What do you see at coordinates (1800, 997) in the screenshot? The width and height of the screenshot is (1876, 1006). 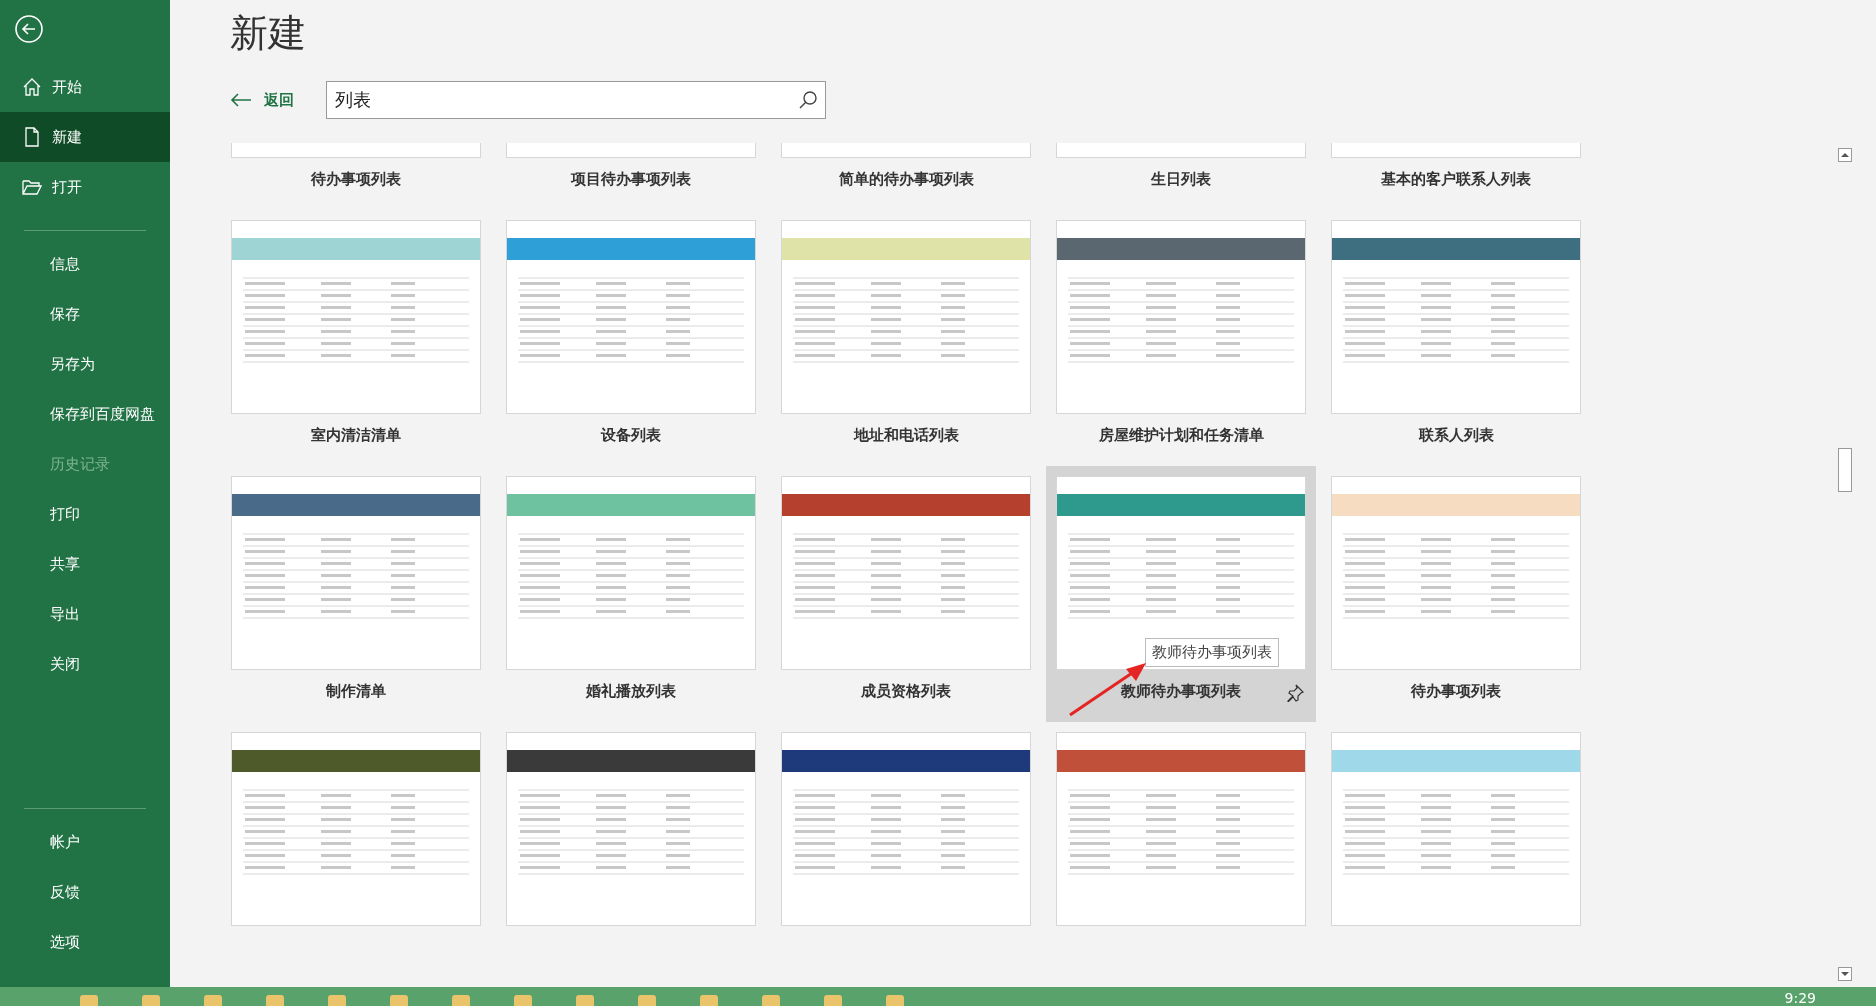 I see `clock: 9:29` at bounding box center [1800, 997].